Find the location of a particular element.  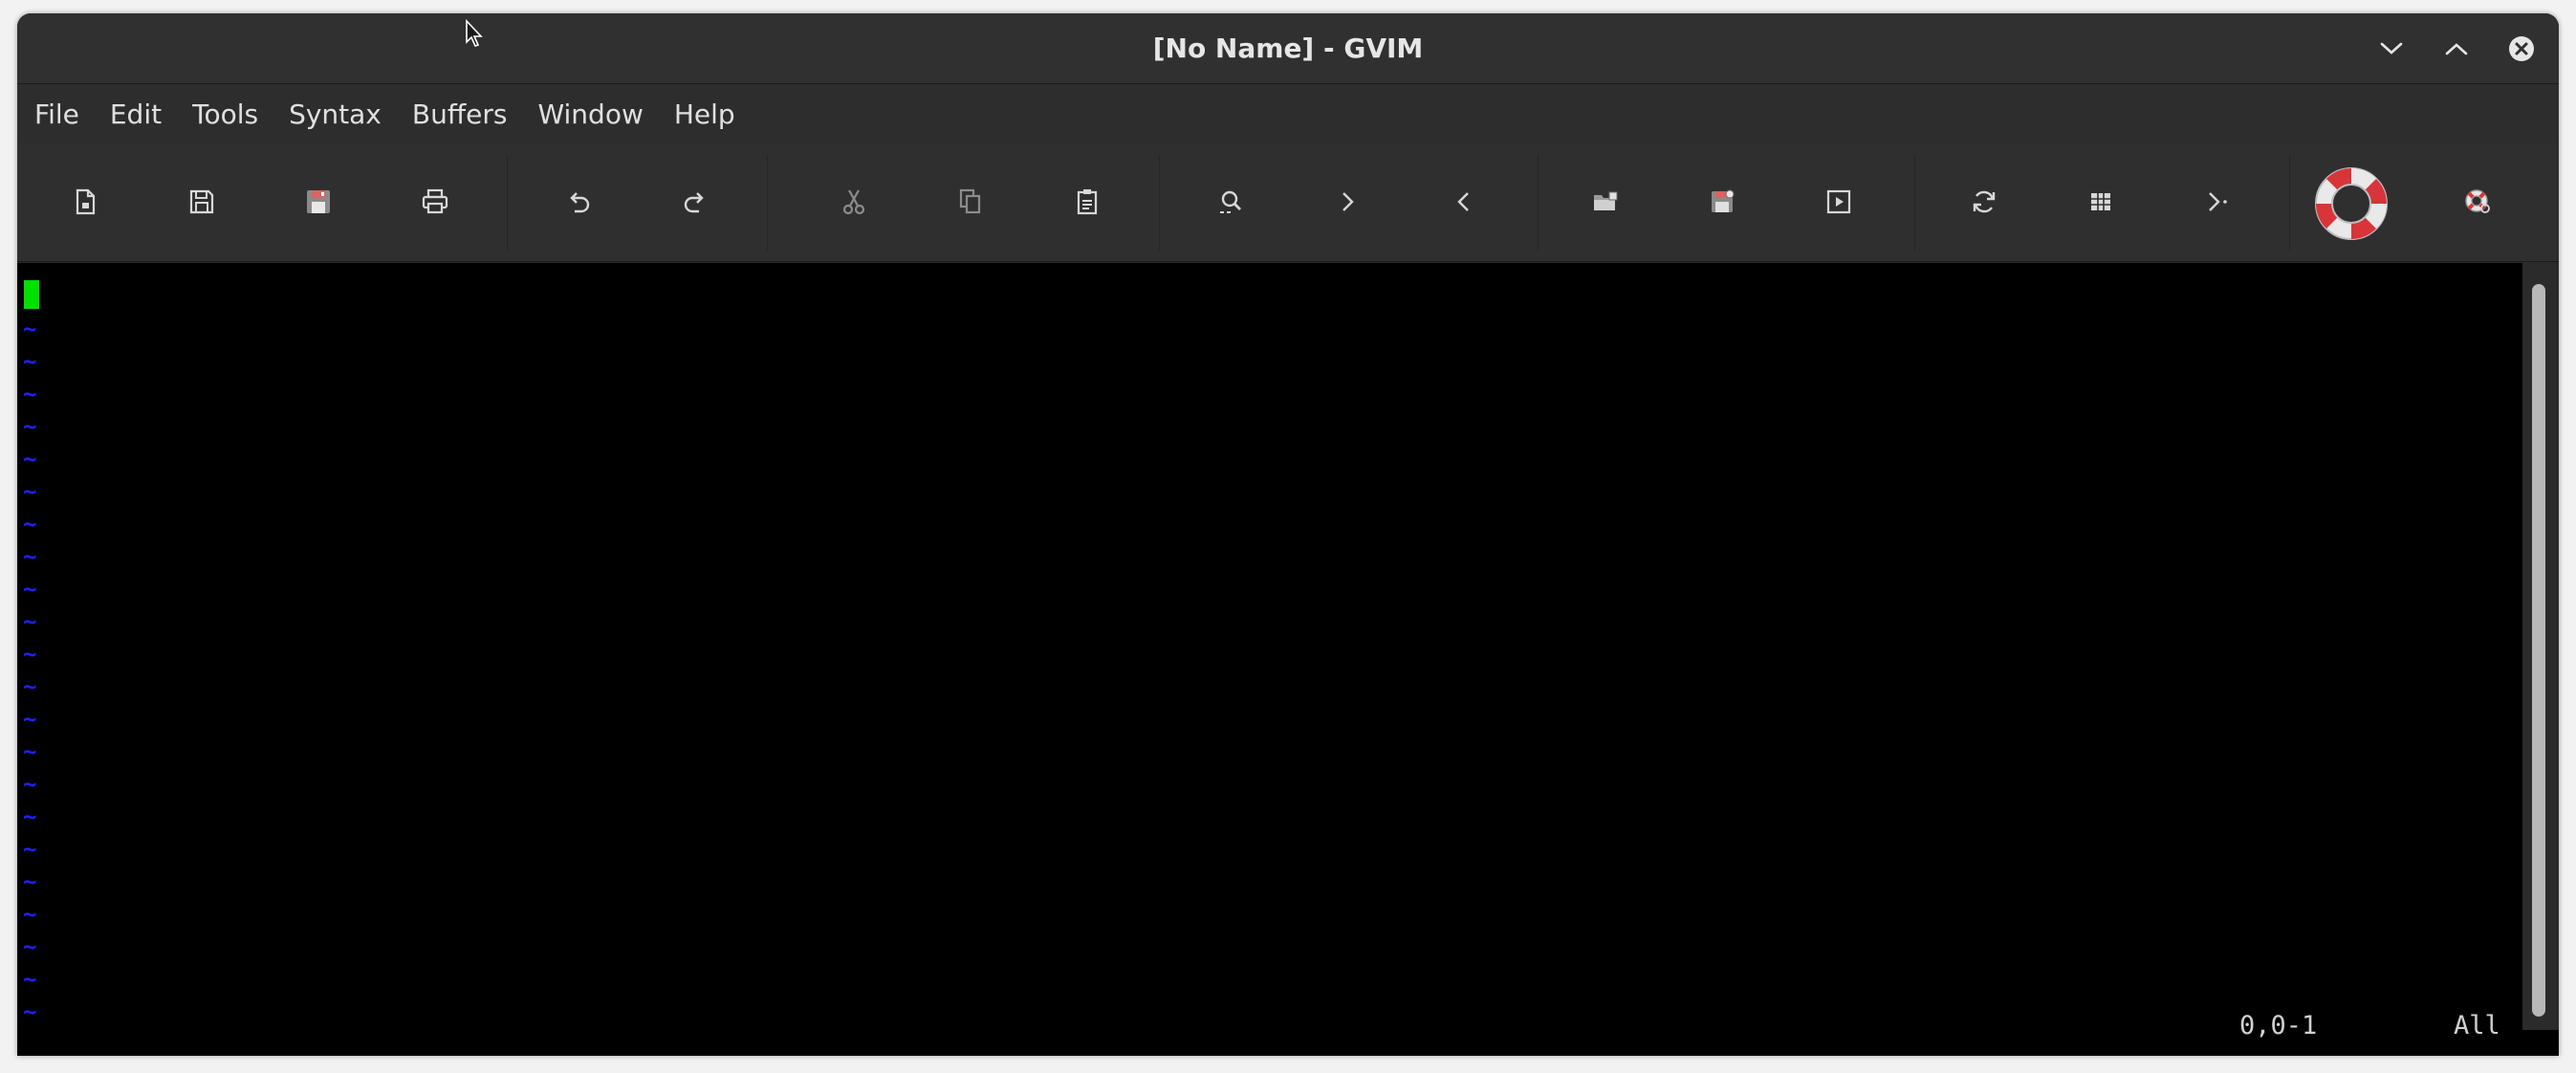

find-icon is located at coordinates (1230, 201).